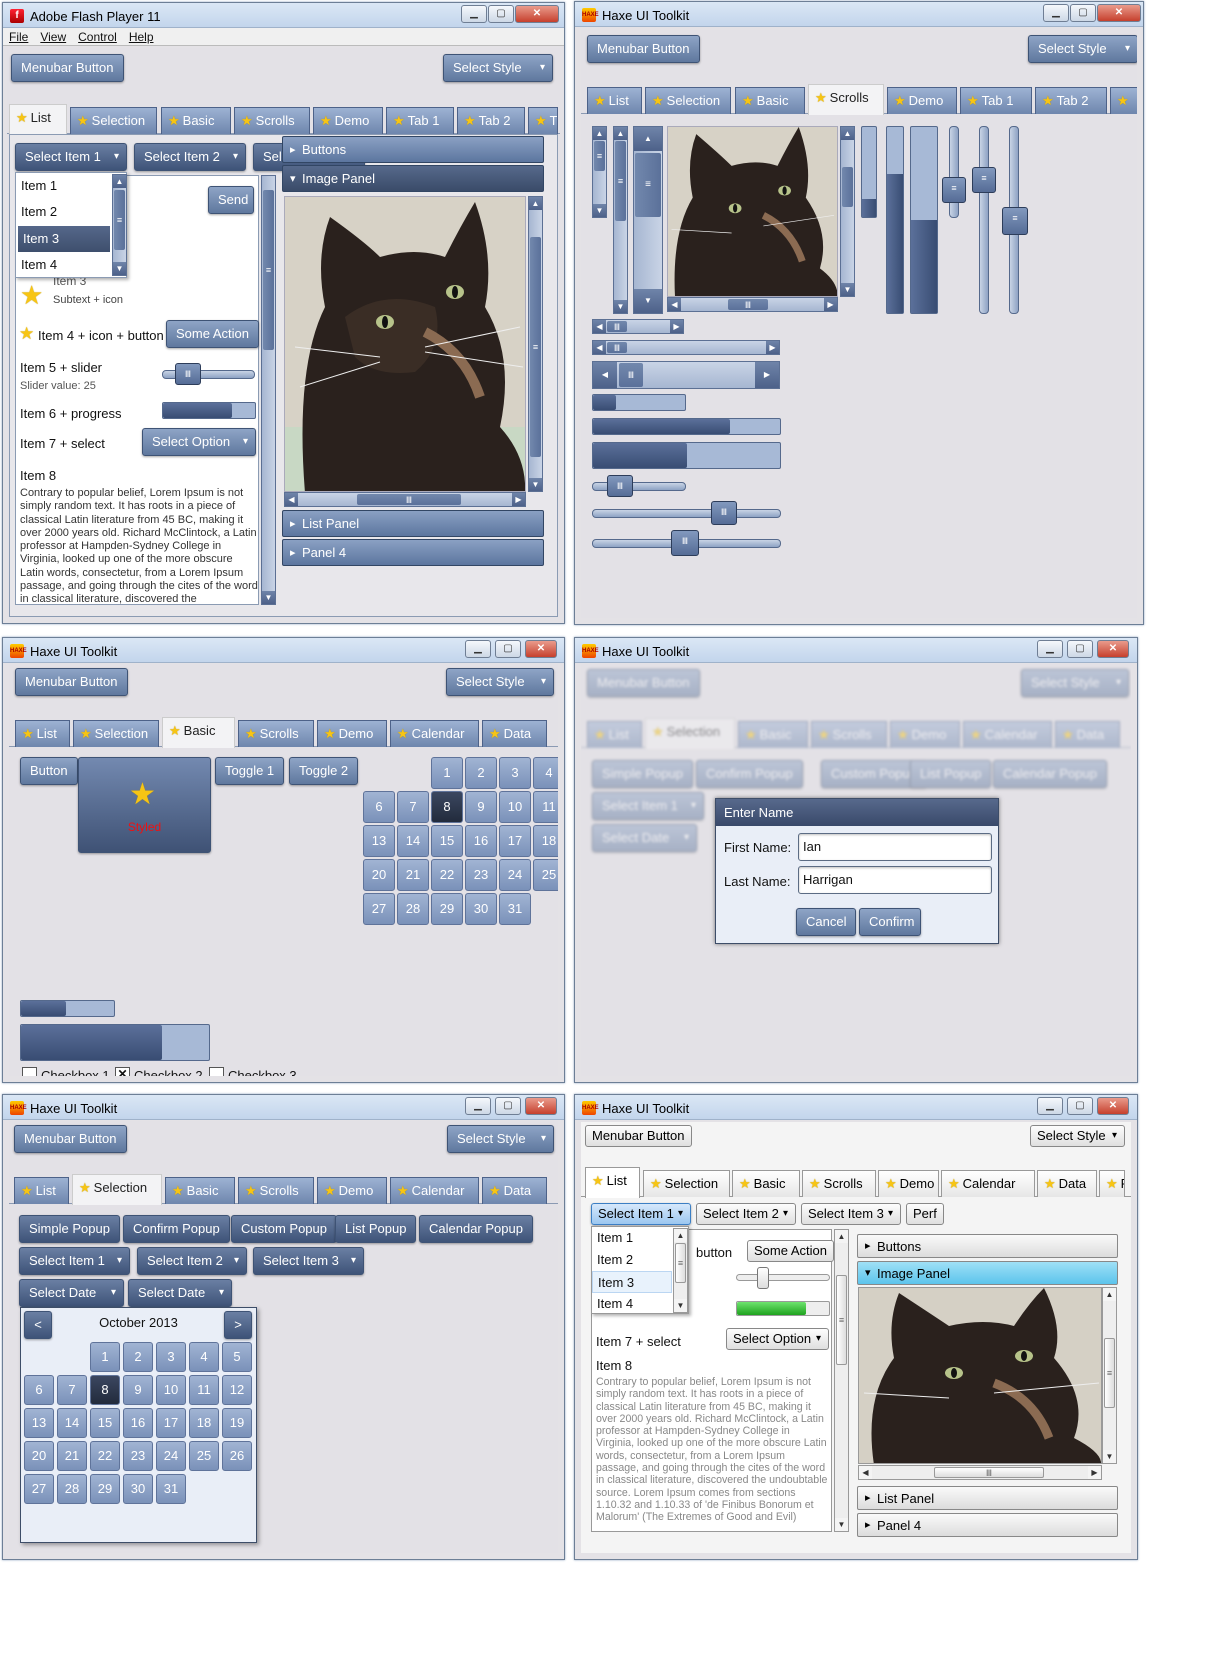 The height and width of the screenshot is (1654, 1208). I want to click on title-bar: HAXE Haxe UI Toolkit ▁ ▢ ✕, so click(856, 1107).